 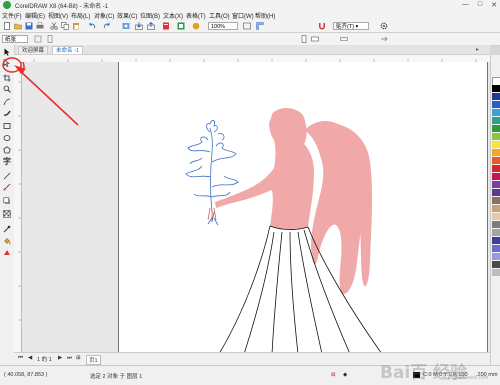 I want to click on menu-view: 视图(V), so click(x=58, y=15).